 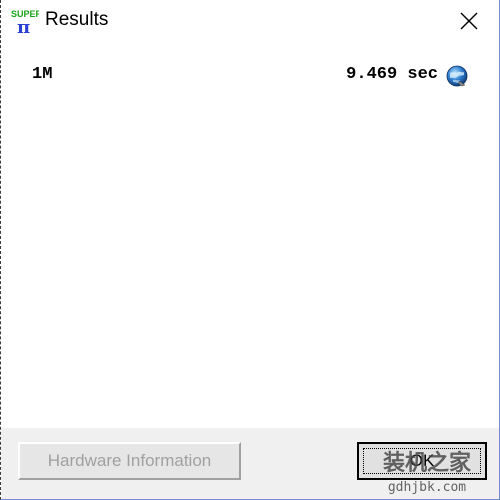 I want to click on result-label: 1M, so click(x=42, y=74).